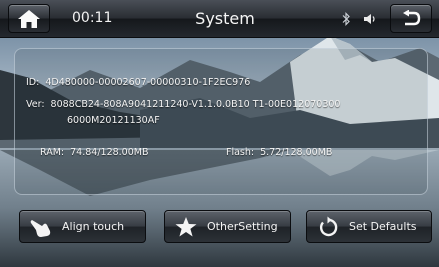  I want to click on version-value-line2: 6000M20121130AF, so click(113, 120).